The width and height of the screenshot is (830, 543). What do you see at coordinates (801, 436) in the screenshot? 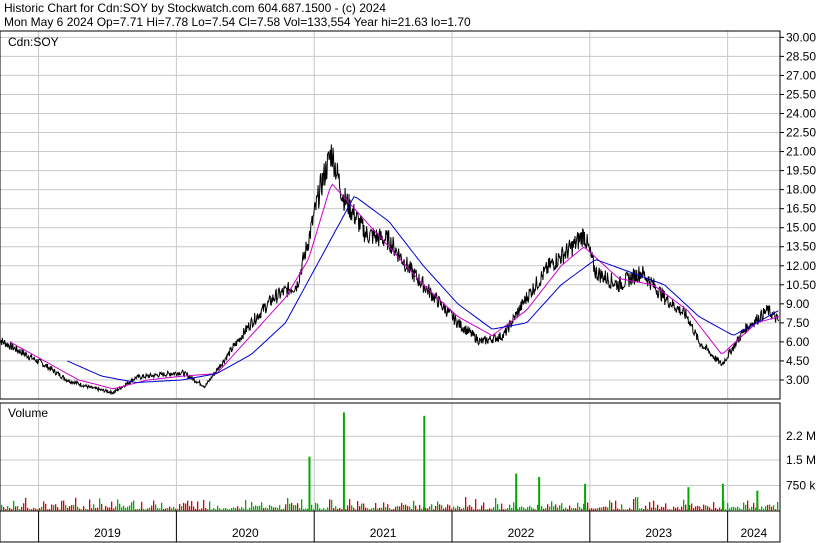
I see `volume-tick-label: 2.2 M` at bounding box center [801, 436].